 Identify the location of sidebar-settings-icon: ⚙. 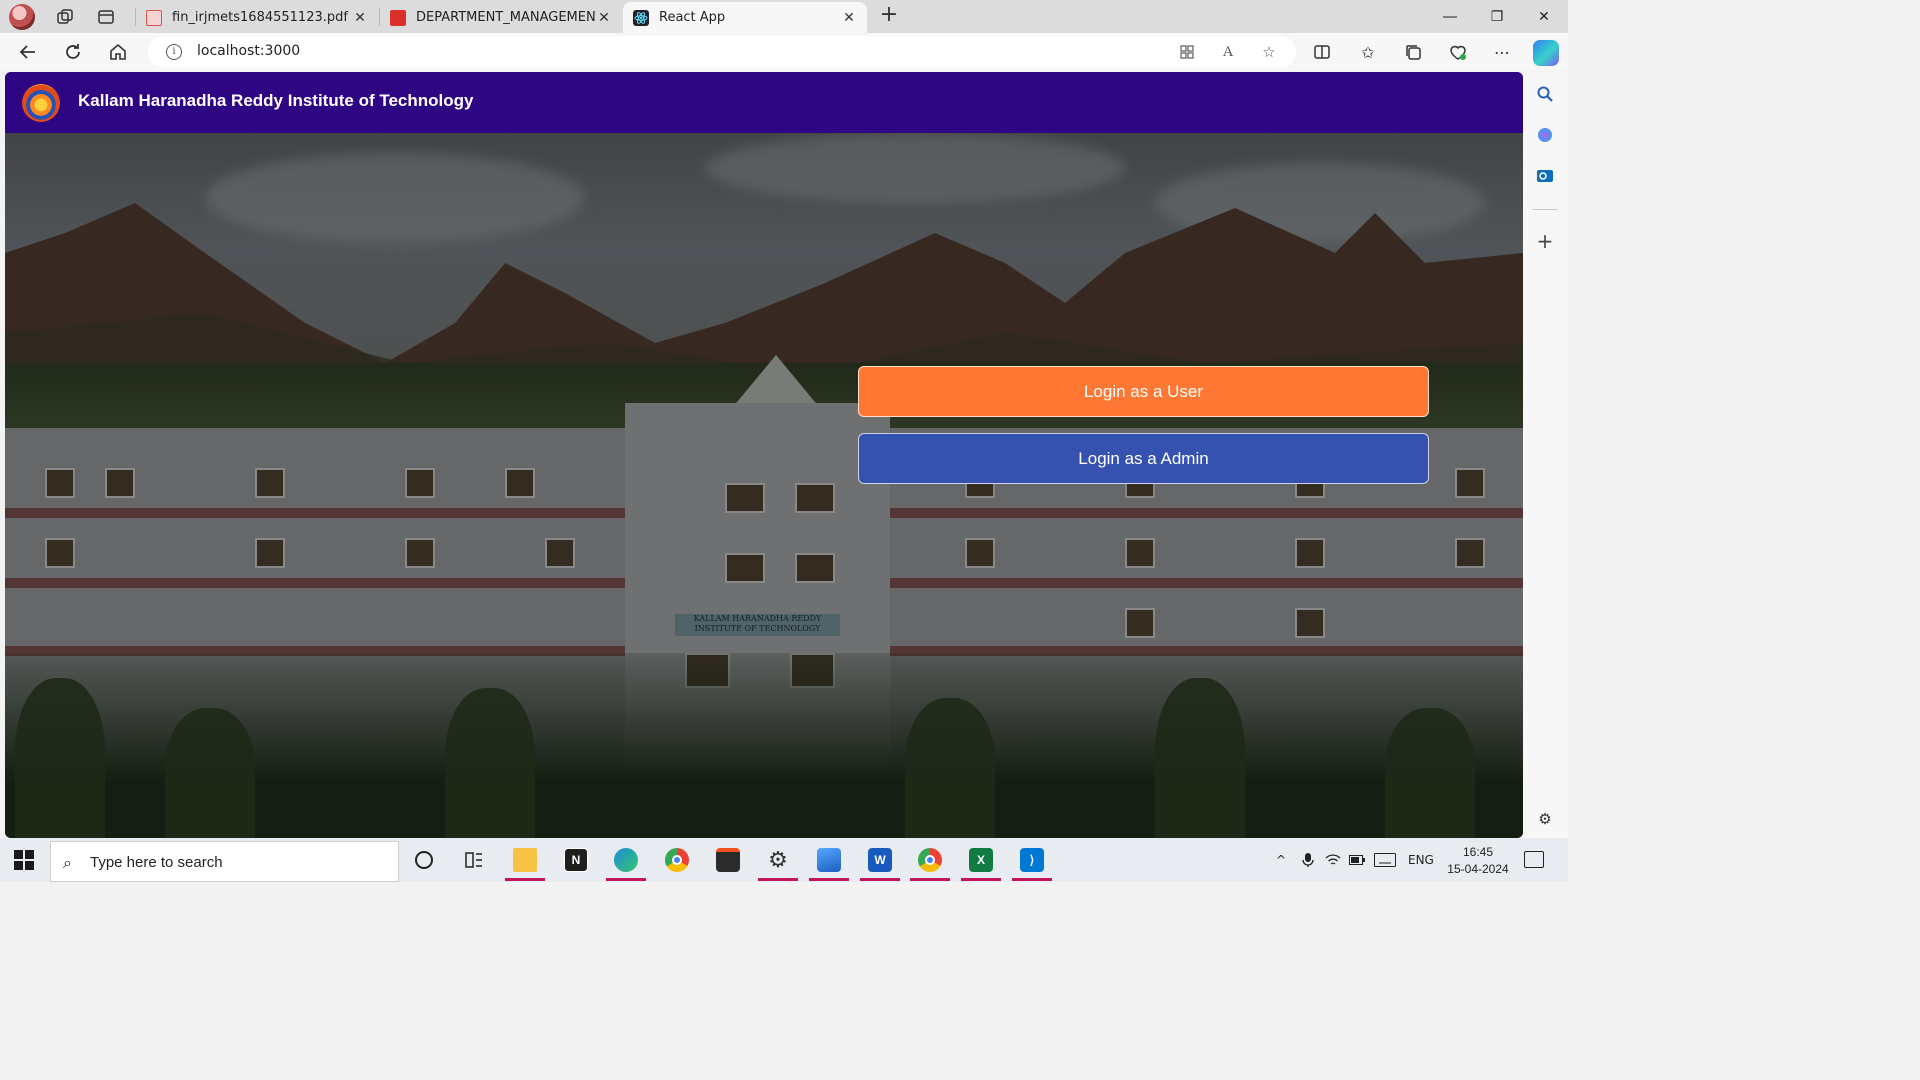
(1545, 819).